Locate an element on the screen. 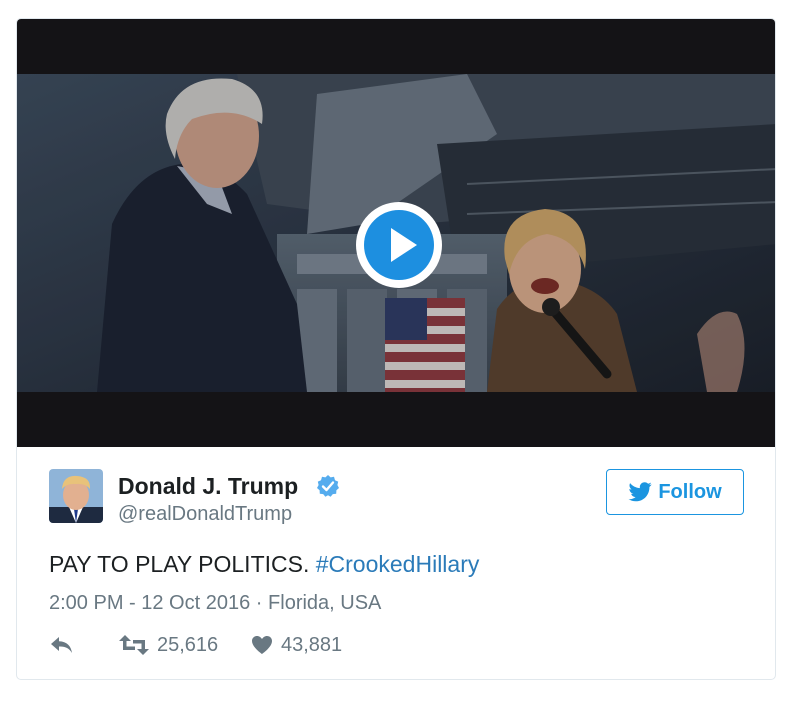 The width and height of the screenshot is (799, 701). verified-badge-icon is located at coordinates (328, 486).